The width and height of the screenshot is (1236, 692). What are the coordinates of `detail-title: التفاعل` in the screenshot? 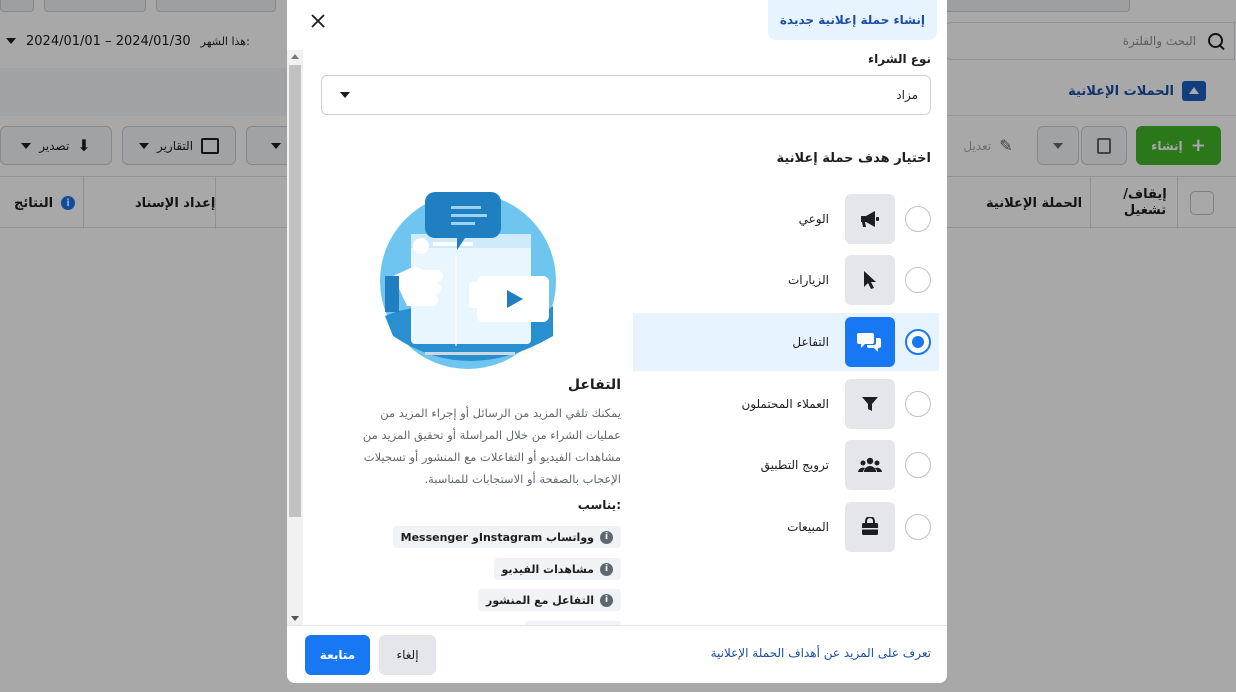 It's located at (594, 385).